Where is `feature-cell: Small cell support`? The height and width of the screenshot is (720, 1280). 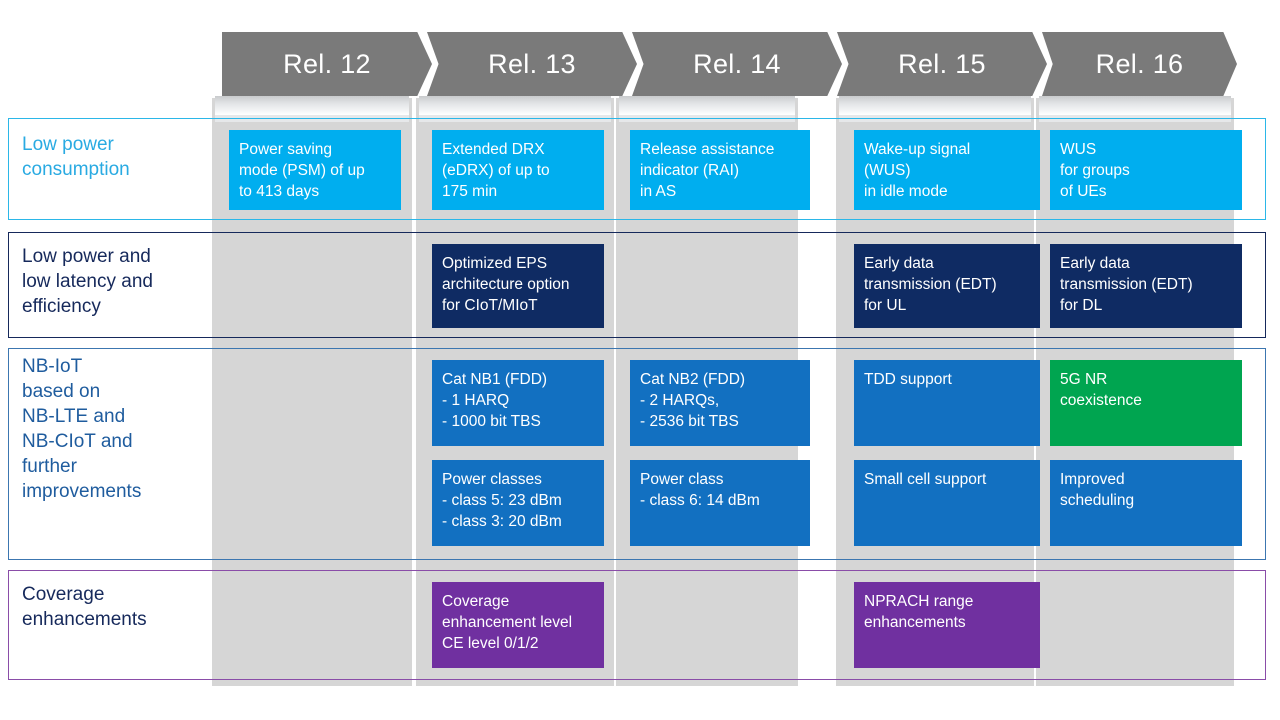
feature-cell: Small cell support is located at coordinates (947, 503).